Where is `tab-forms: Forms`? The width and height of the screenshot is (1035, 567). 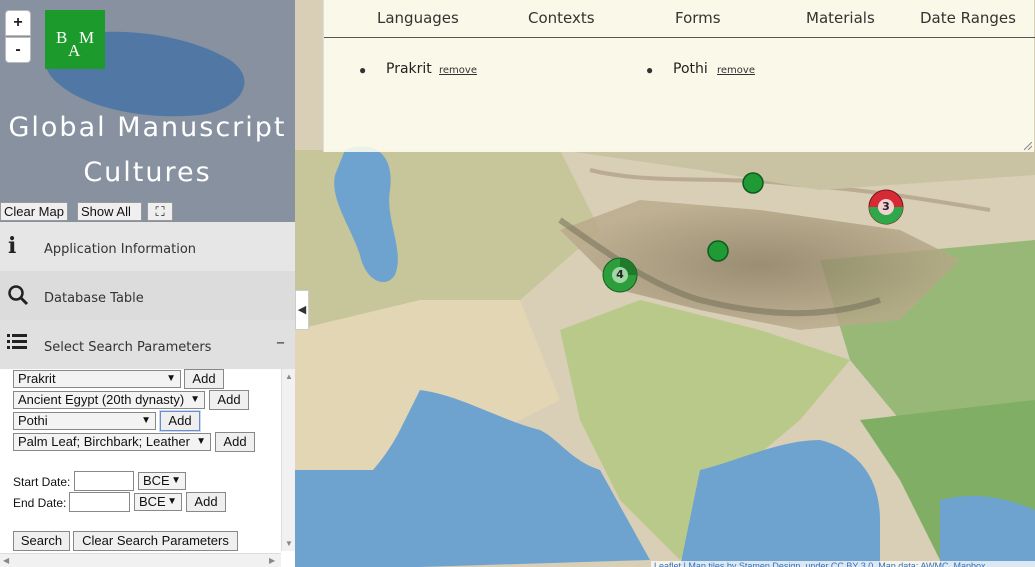 tab-forms: Forms is located at coordinates (698, 18).